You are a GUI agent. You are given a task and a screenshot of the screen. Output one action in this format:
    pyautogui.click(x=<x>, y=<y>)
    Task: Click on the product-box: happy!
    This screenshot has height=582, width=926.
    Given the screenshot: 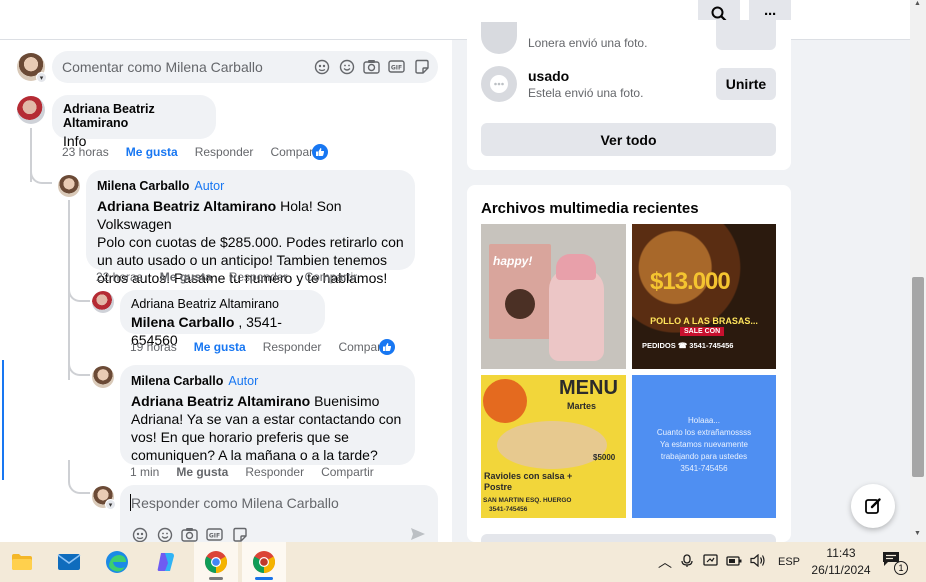 What is the action you would take?
    pyautogui.click(x=520, y=291)
    